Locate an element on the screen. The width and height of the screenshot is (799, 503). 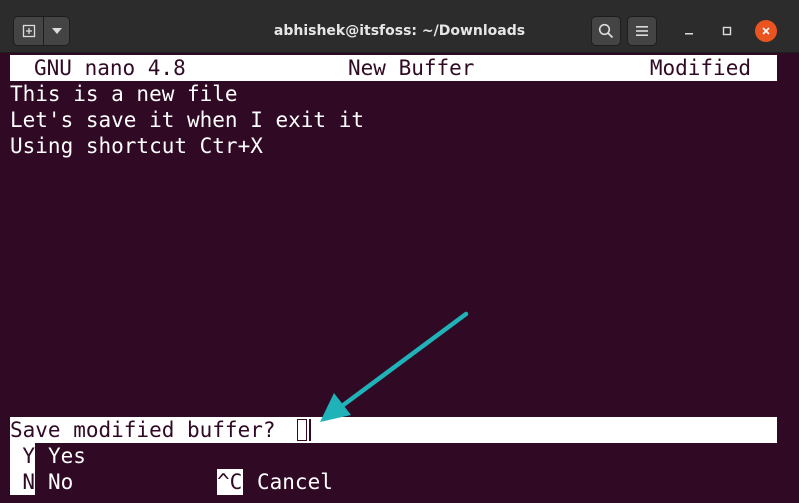
chevron-down-icon is located at coordinates (56, 31).